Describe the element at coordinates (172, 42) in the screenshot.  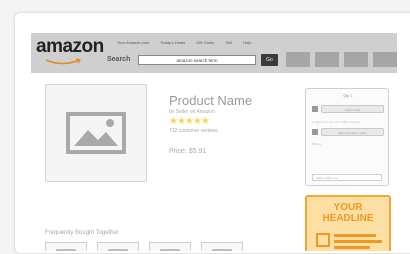
I see `top-link-todays-deals: Today's Deals` at that location.